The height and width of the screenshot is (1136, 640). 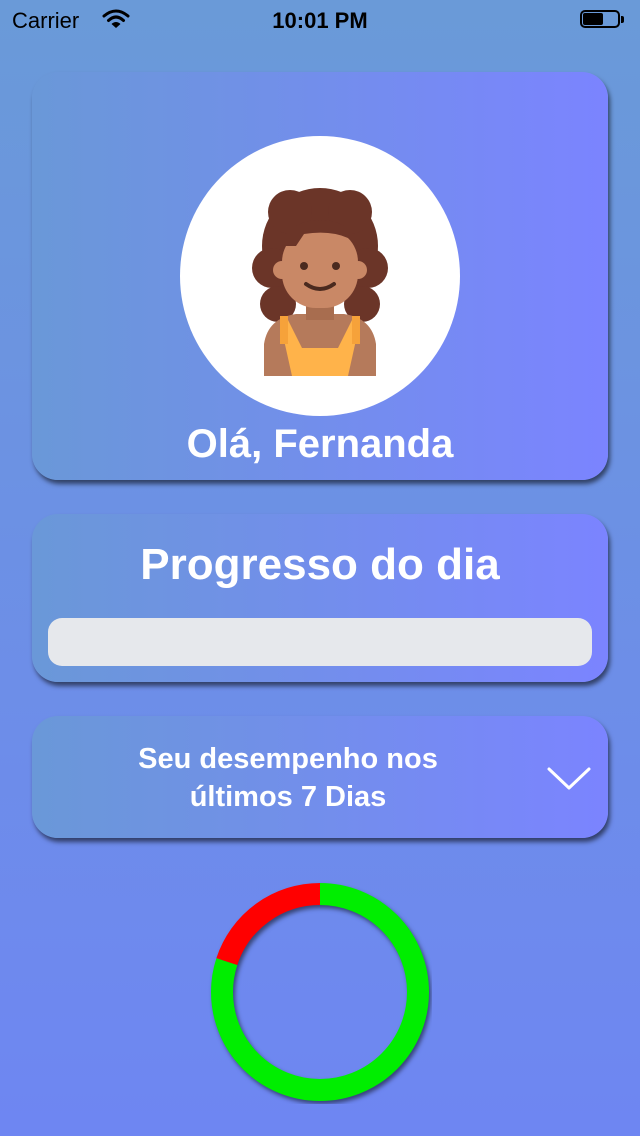 What do you see at coordinates (288, 759) in the screenshot?
I see `performance-title-line-1: Seu desempenho nos` at bounding box center [288, 759].